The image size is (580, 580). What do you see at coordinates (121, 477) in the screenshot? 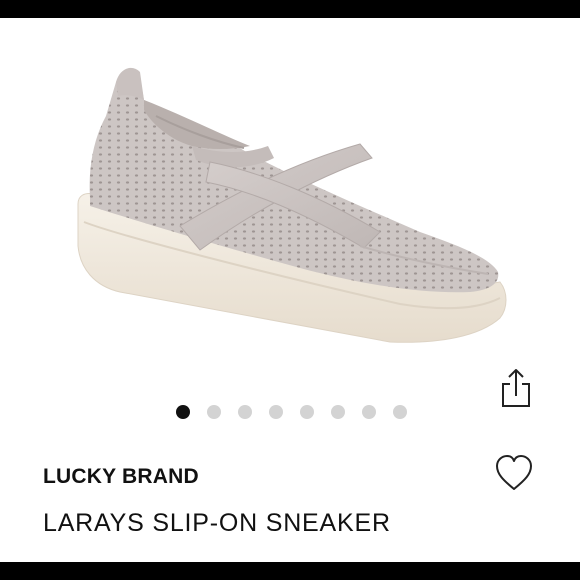
I see `brand-name: LUCKY BRAND` at bounding box center [121, 477].